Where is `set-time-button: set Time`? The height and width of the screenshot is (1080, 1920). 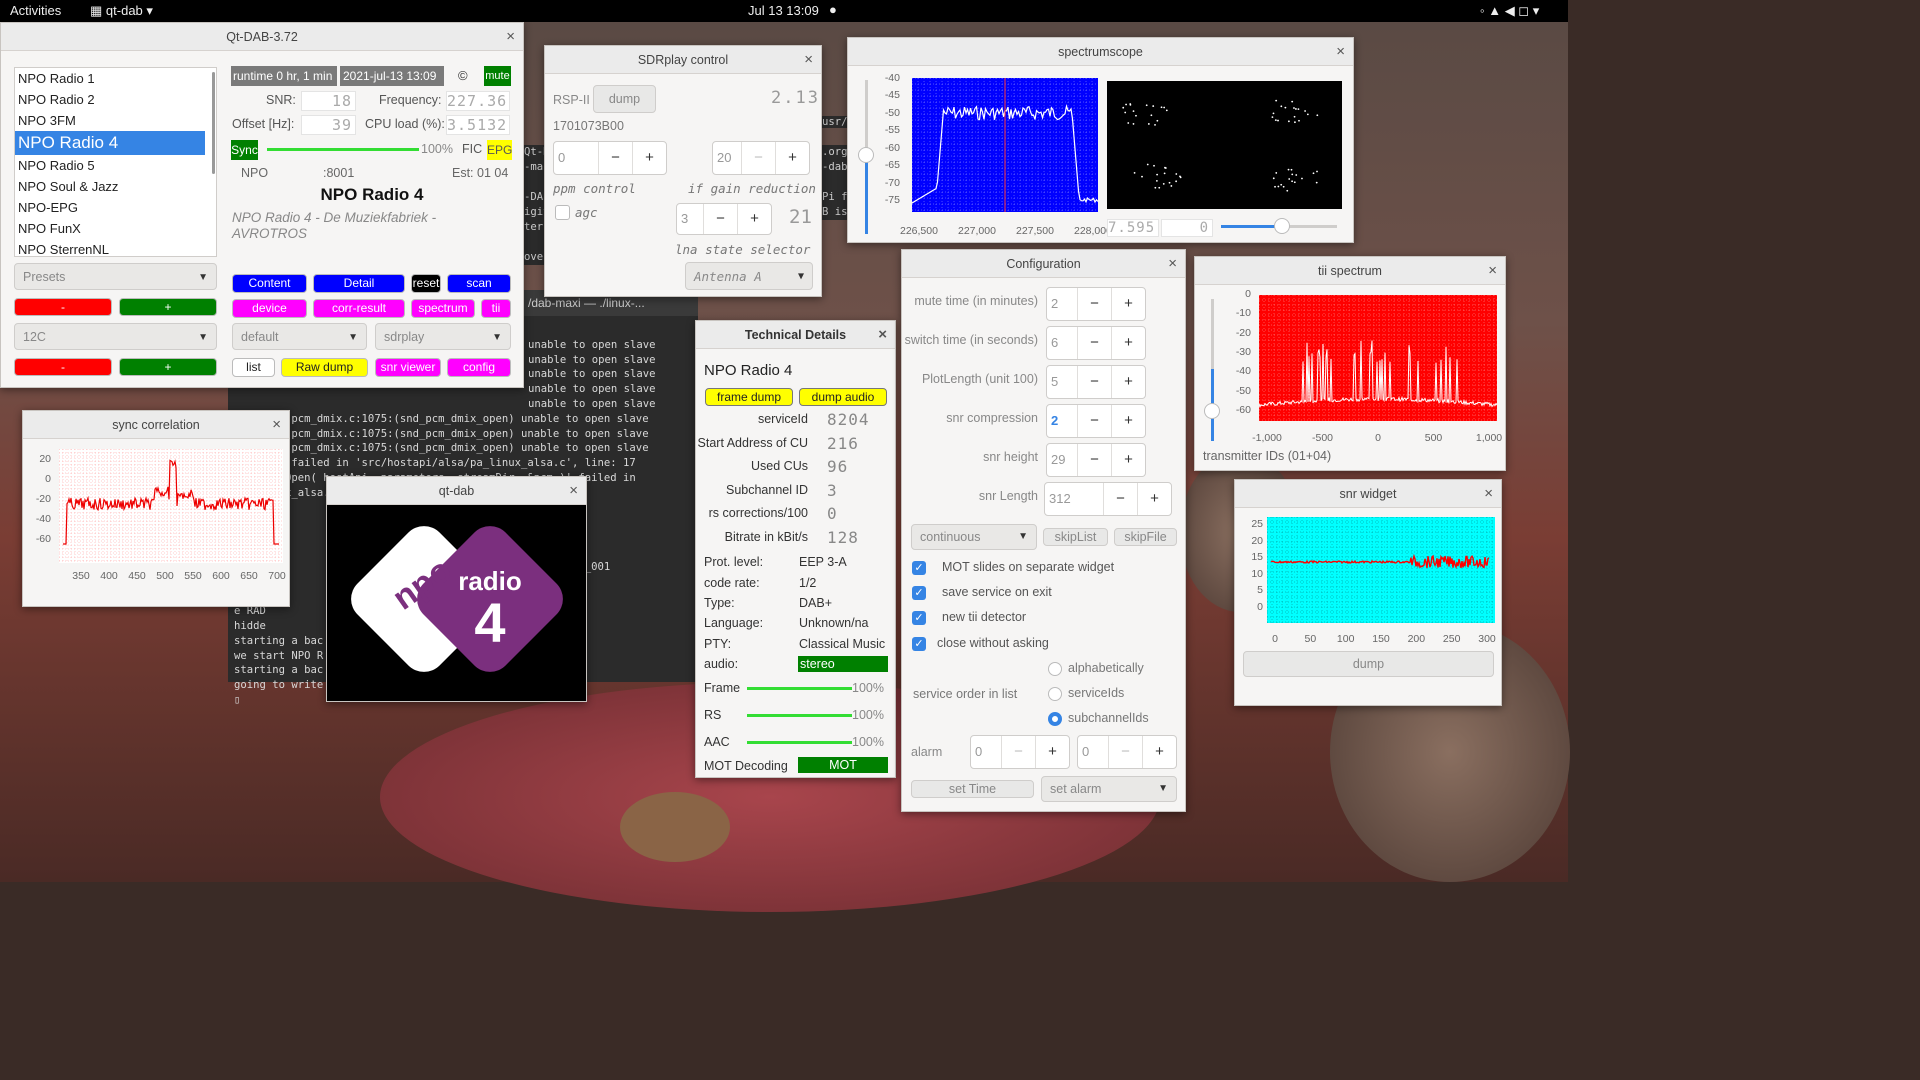
set-time-button: set Time is located at coordinates (972, 789).